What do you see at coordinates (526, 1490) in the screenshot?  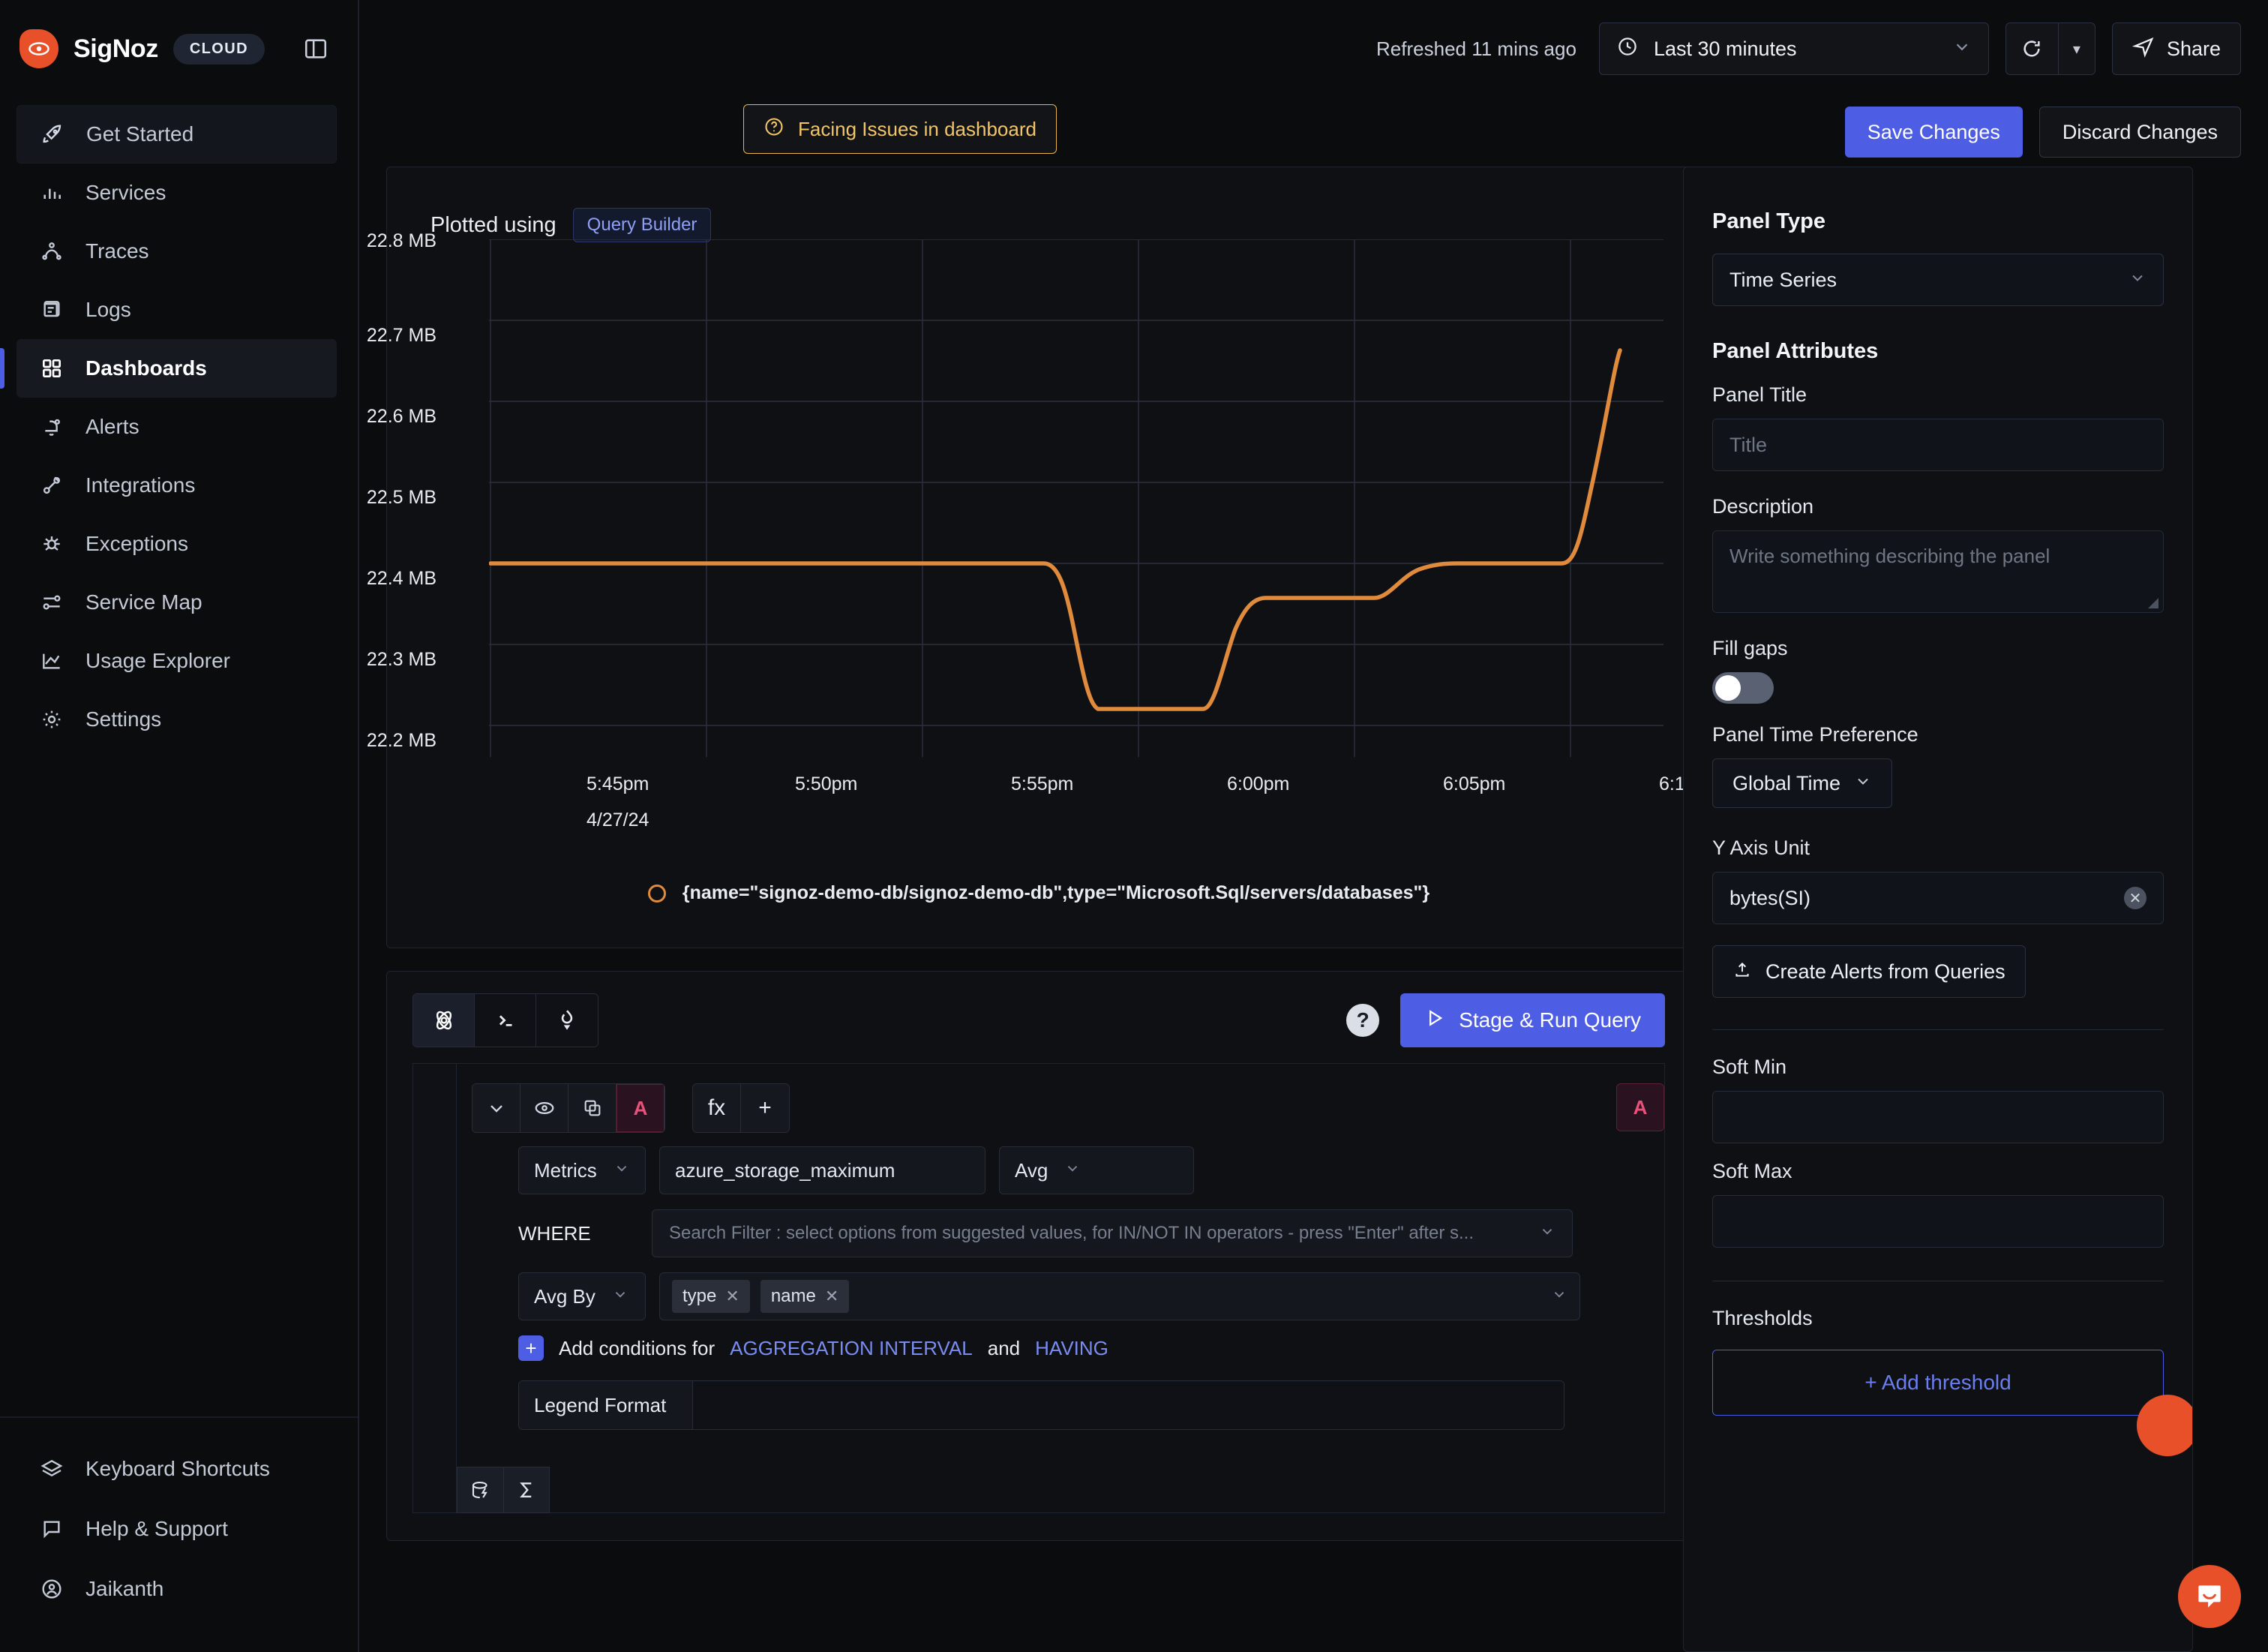 I see `sigma-icon` at bounding box center [526, 1490].